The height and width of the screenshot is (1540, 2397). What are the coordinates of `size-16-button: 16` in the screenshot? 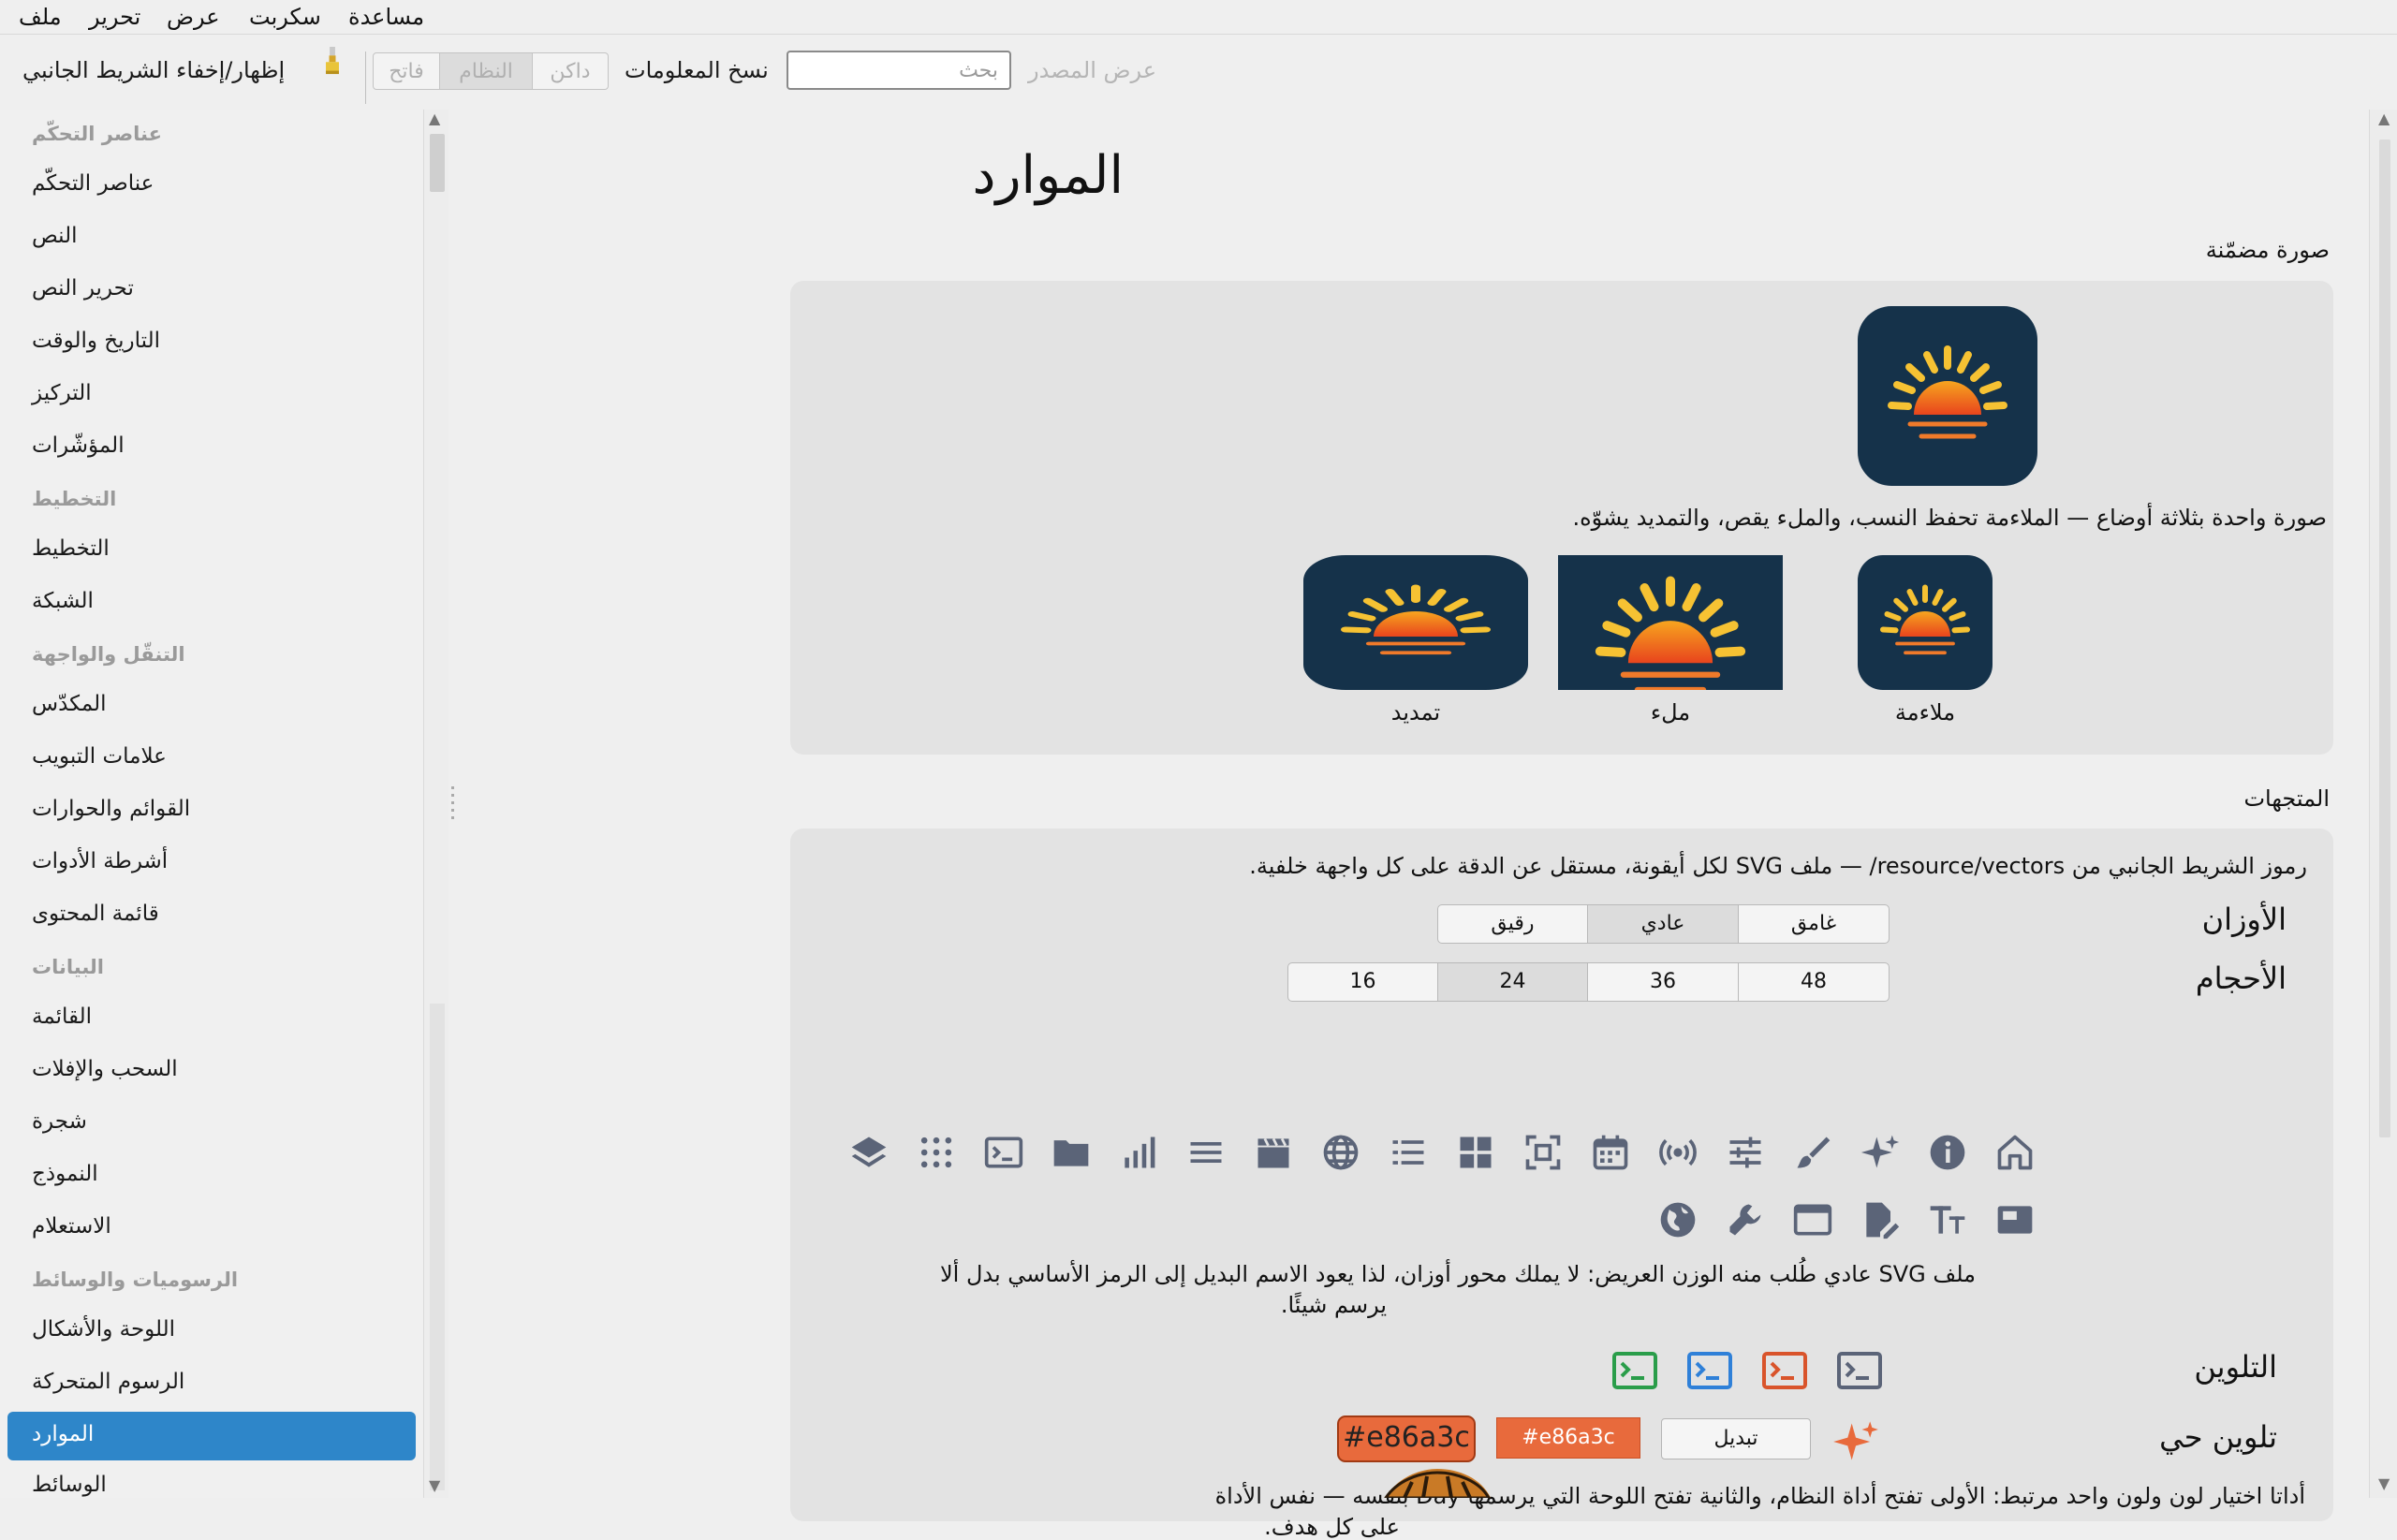 It's located at (1362, 982).